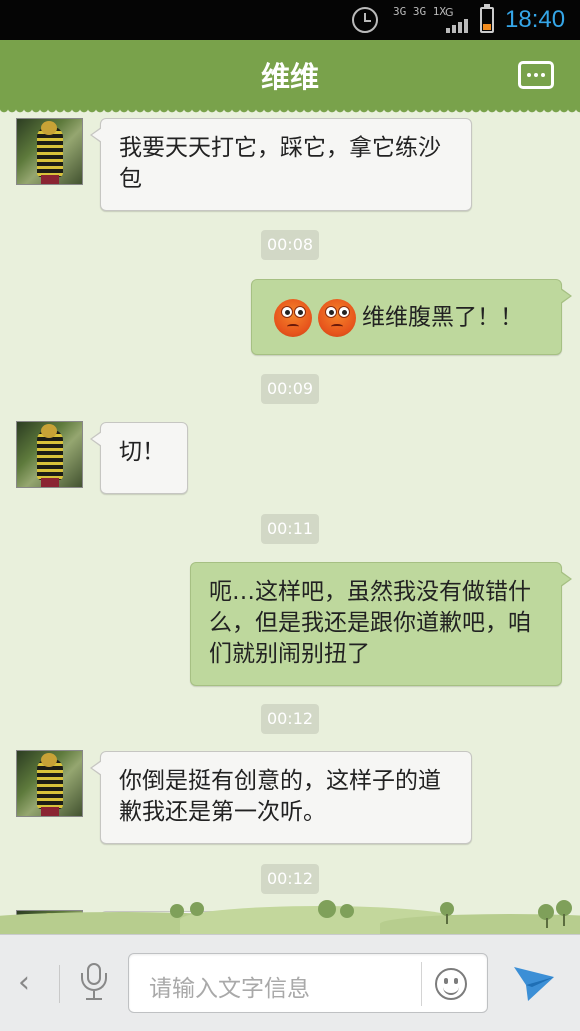 This screenshot has height=1031, width=580. What do you see at coordinates (290, 245) in the screenshot?
I see `timestamp: 00:08` at bounding box center [290, 245].